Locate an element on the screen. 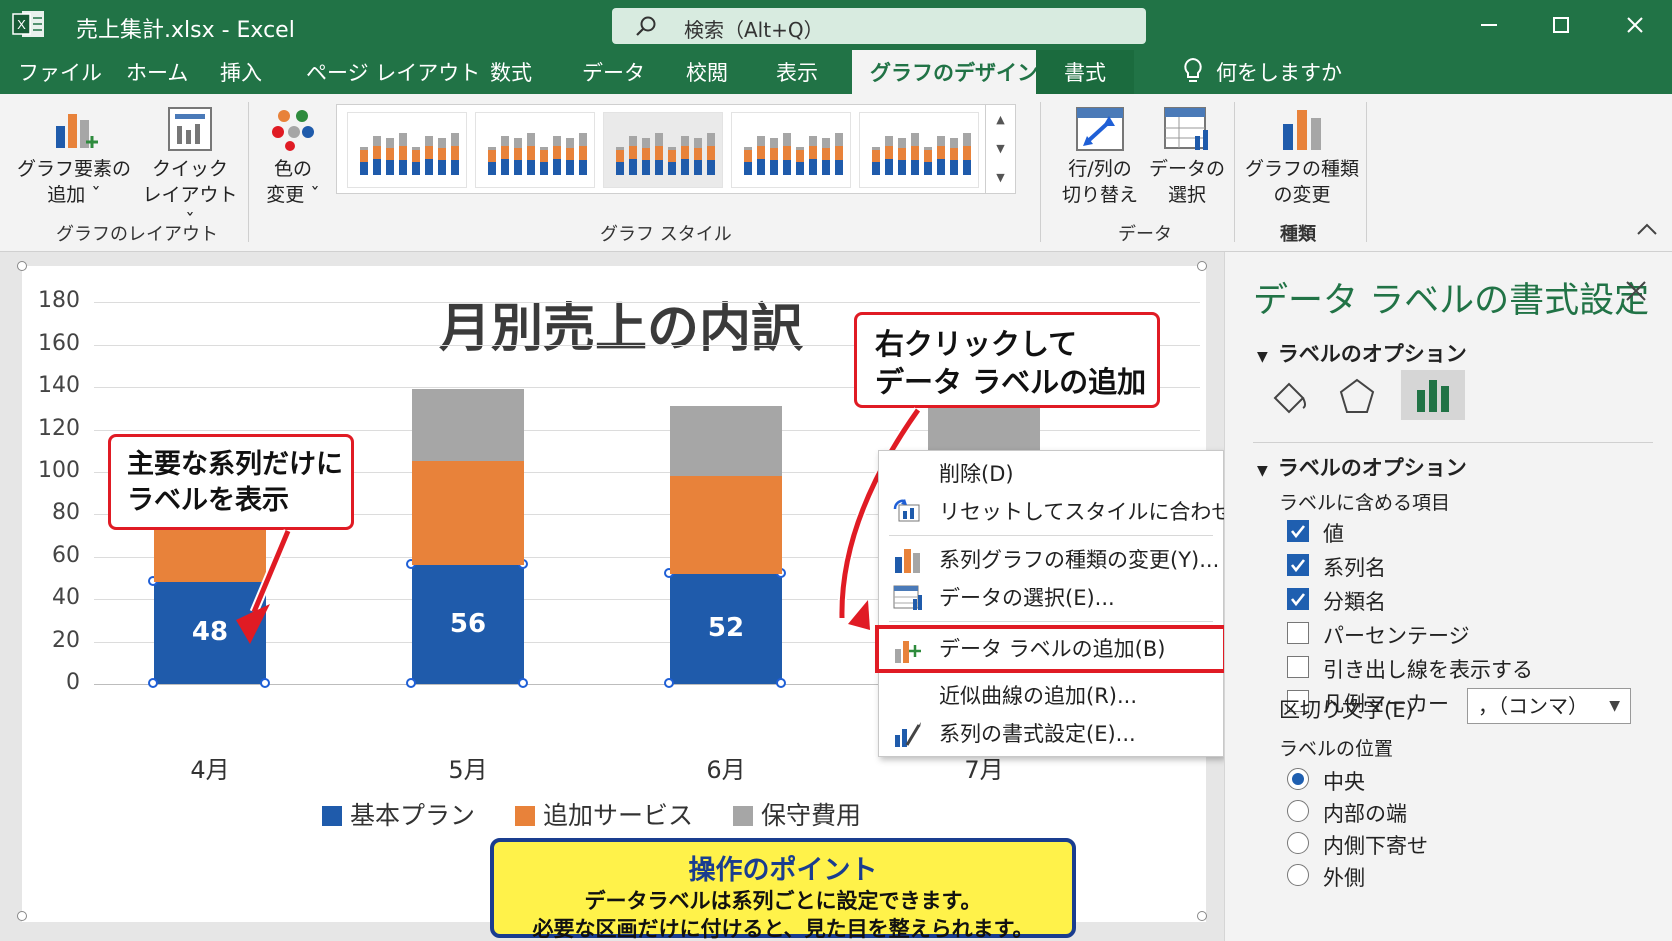 This screenshot has height=941, width=1672. scroll-up-icon: ▲ is located at coordinates (1000, 119).